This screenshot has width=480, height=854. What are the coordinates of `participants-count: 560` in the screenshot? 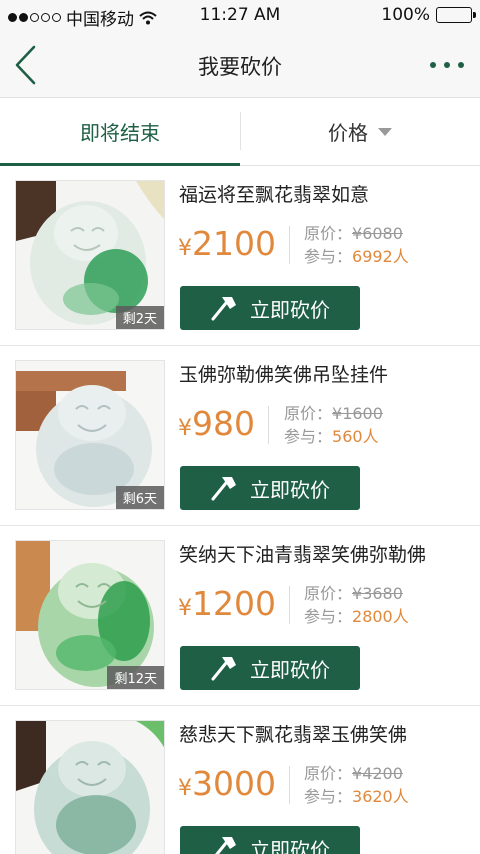 It's located at (347, 436).